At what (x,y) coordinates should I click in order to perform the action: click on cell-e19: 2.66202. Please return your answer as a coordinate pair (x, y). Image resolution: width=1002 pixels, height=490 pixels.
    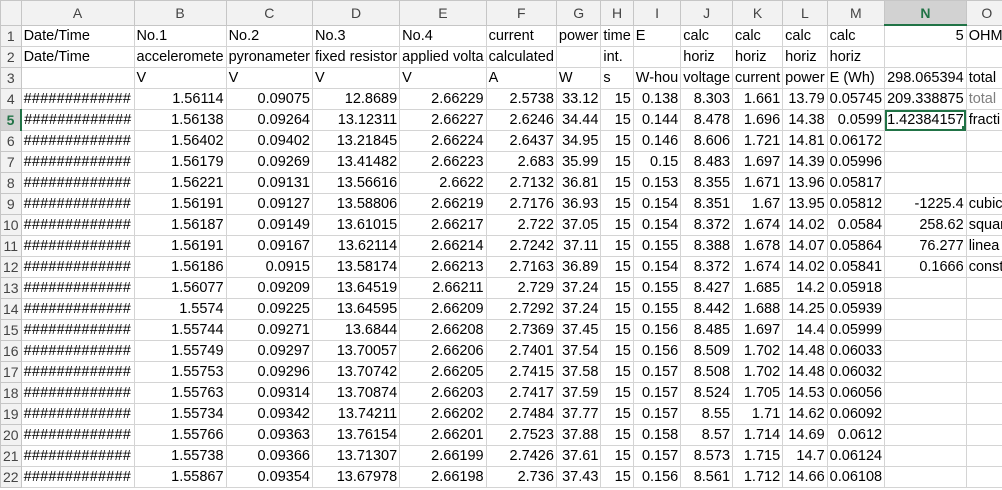
    Looking at the image, I should click on (443, 414).